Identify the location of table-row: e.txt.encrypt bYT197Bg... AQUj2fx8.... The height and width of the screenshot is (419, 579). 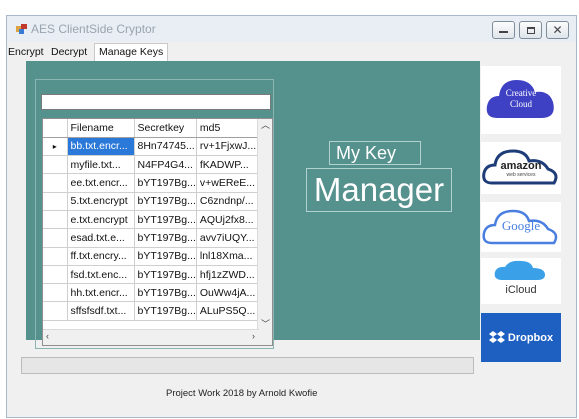
(152, 220).